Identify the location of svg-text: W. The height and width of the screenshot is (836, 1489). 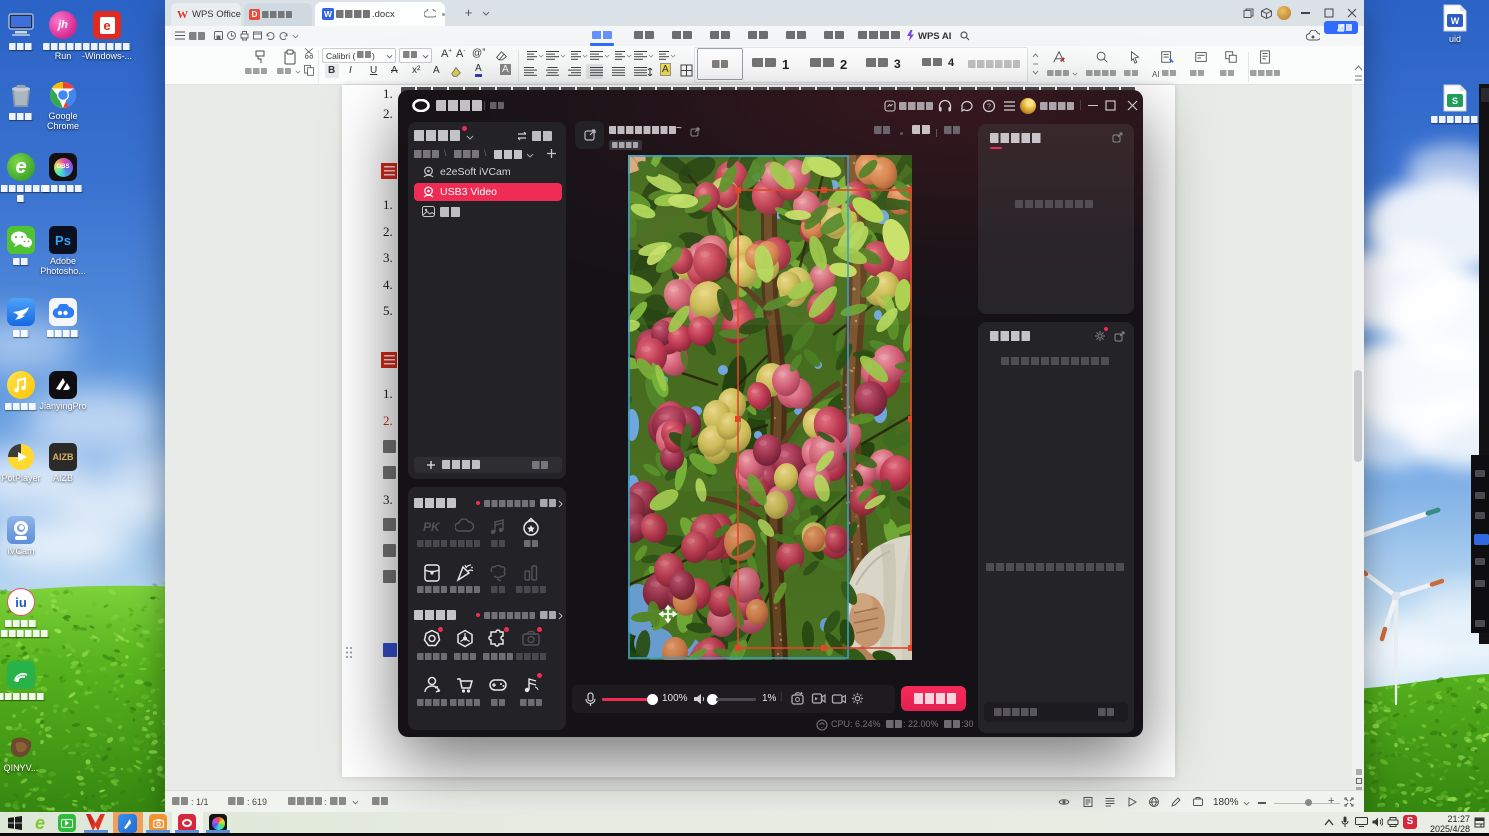
(1455, 21).